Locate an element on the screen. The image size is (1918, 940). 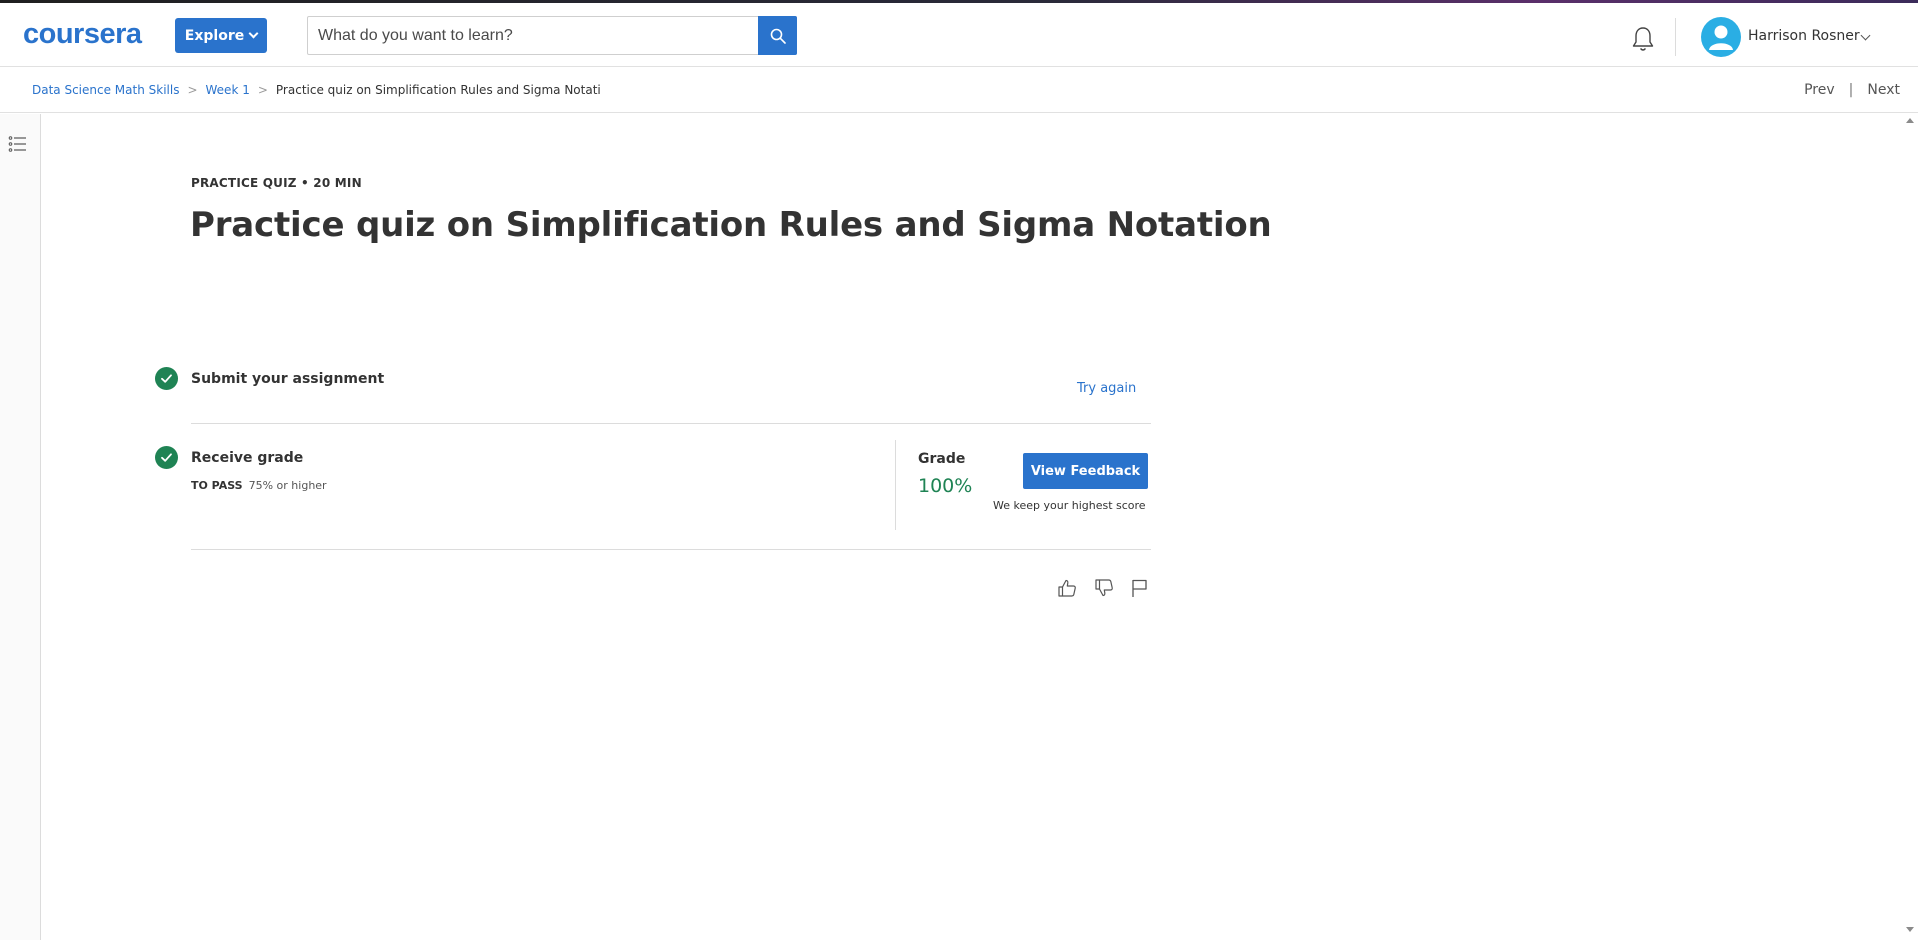
search-input is located at coordinates (533, 35).